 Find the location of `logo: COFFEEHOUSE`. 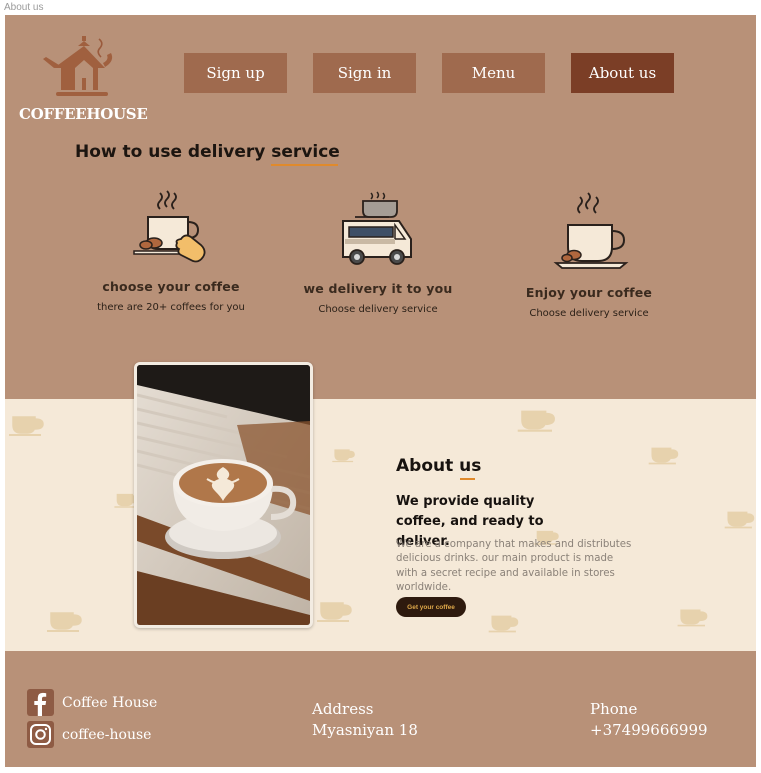

logo: COFFEEHOUSE is located at coordinates (83, 80).